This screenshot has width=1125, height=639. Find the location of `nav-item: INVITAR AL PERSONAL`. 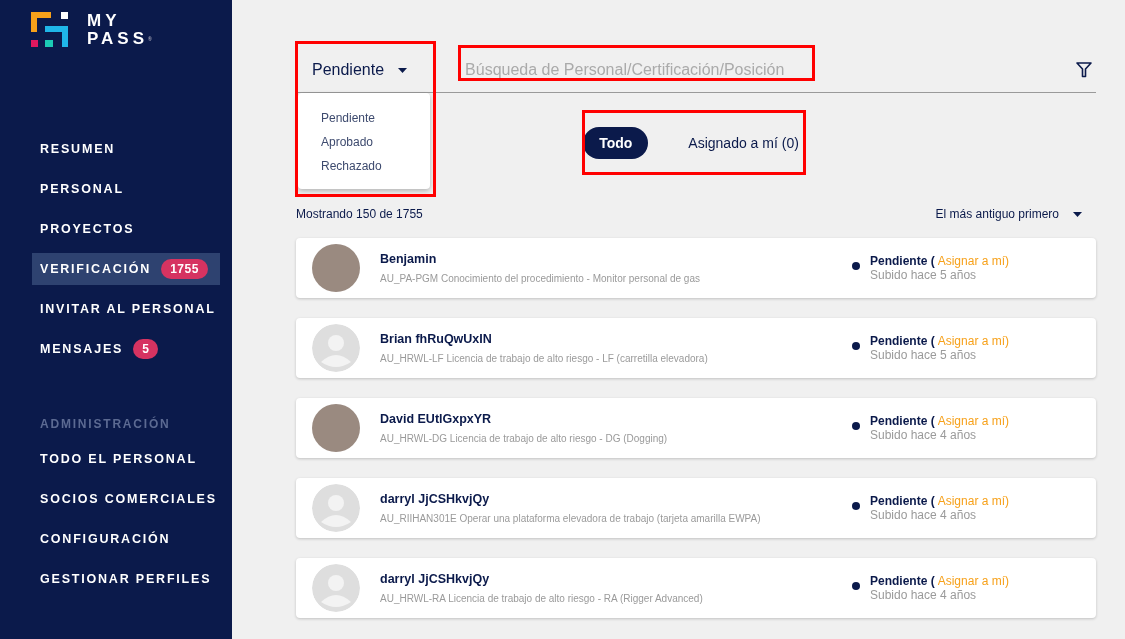

nav-item: INVITAR AL PERSONAL is located at coordinates (126, 309).